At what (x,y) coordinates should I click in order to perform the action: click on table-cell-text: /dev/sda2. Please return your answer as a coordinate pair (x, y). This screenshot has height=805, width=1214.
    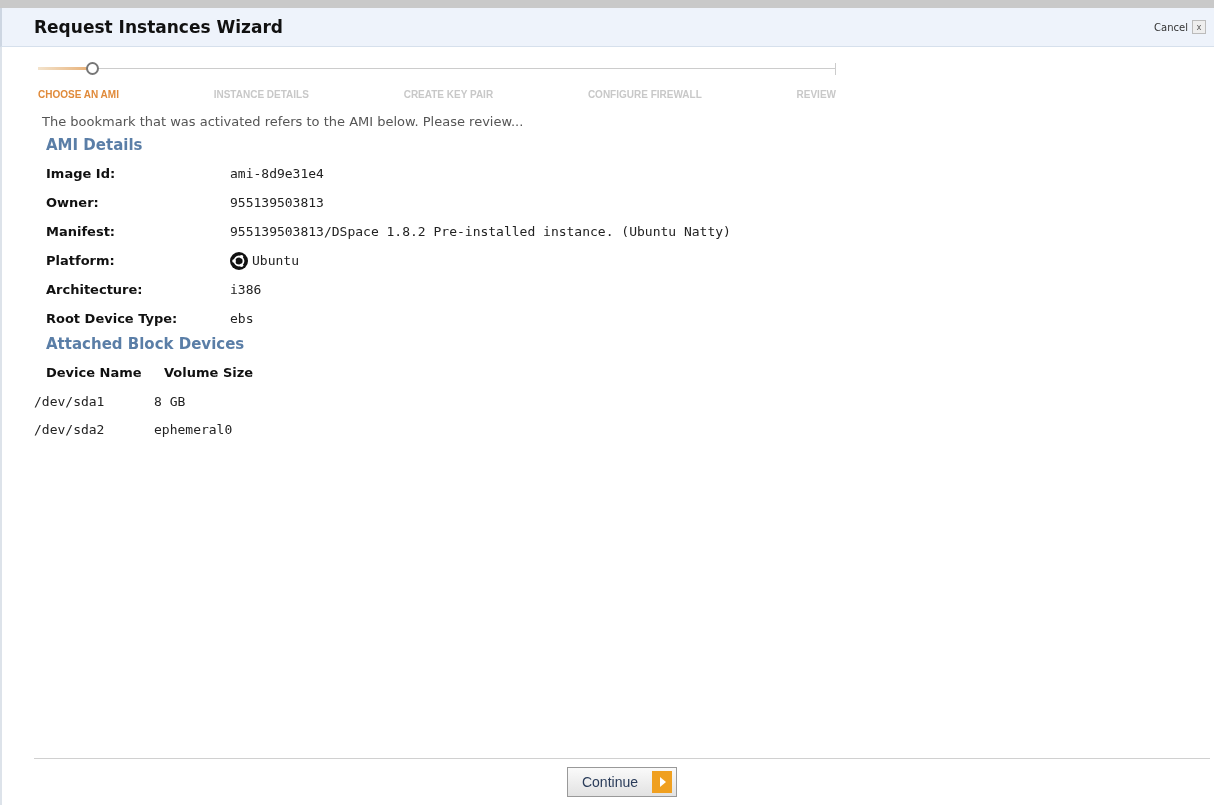
    Looking at the image, I should click on (70, 429).